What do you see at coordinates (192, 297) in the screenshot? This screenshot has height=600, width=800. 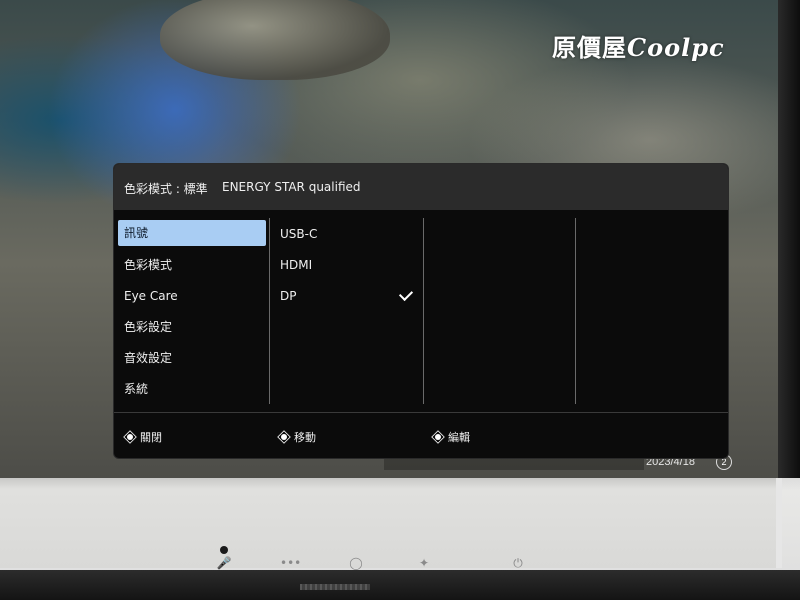 I see `menu-item-eye-care: Eye Care` at bounding box center [192, 297].